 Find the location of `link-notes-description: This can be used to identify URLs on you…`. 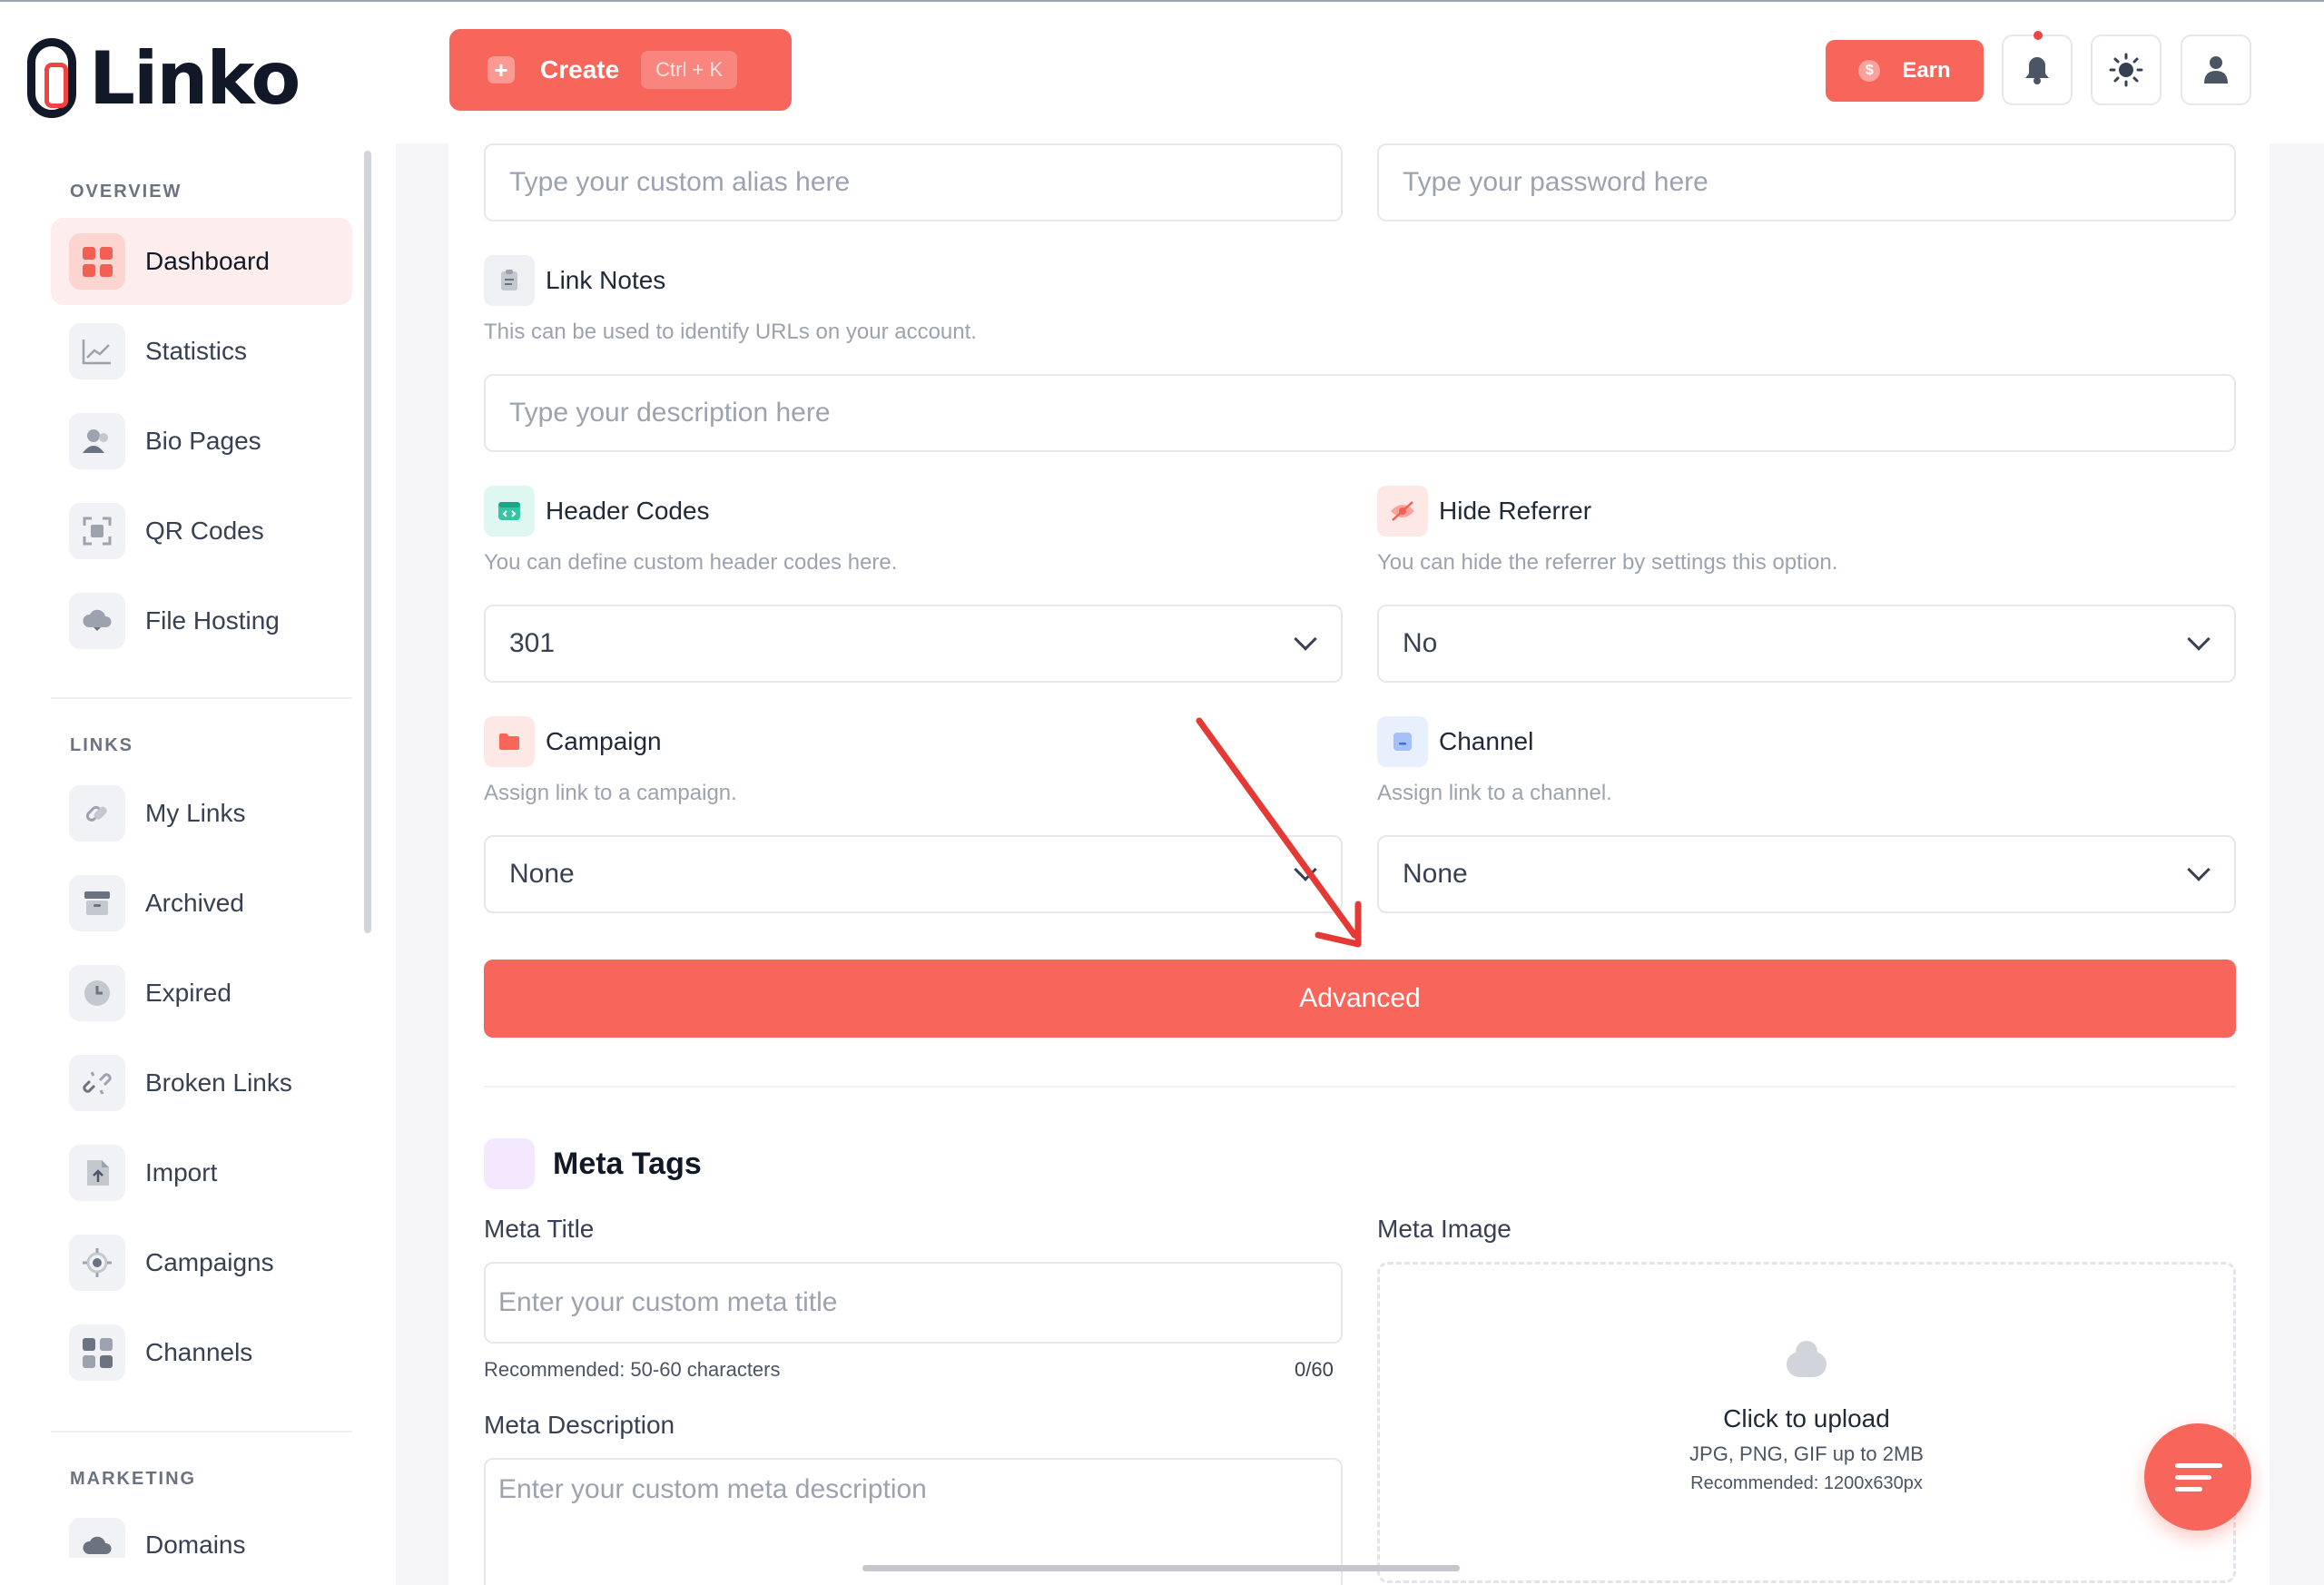

link-notes-description: This can be used to identify URLs on you… is located at coordinates (730, 332).